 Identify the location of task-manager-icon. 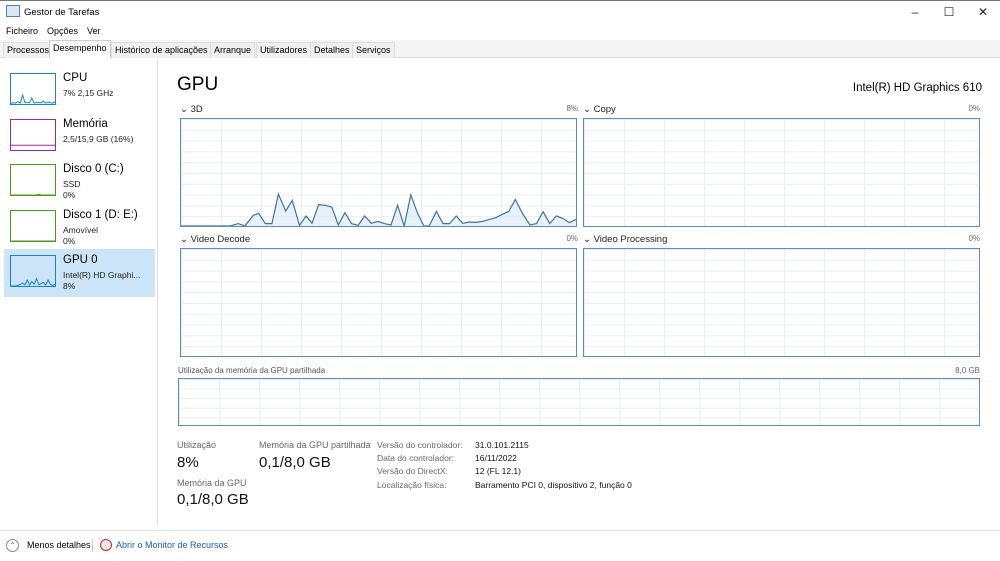
(13, 11).